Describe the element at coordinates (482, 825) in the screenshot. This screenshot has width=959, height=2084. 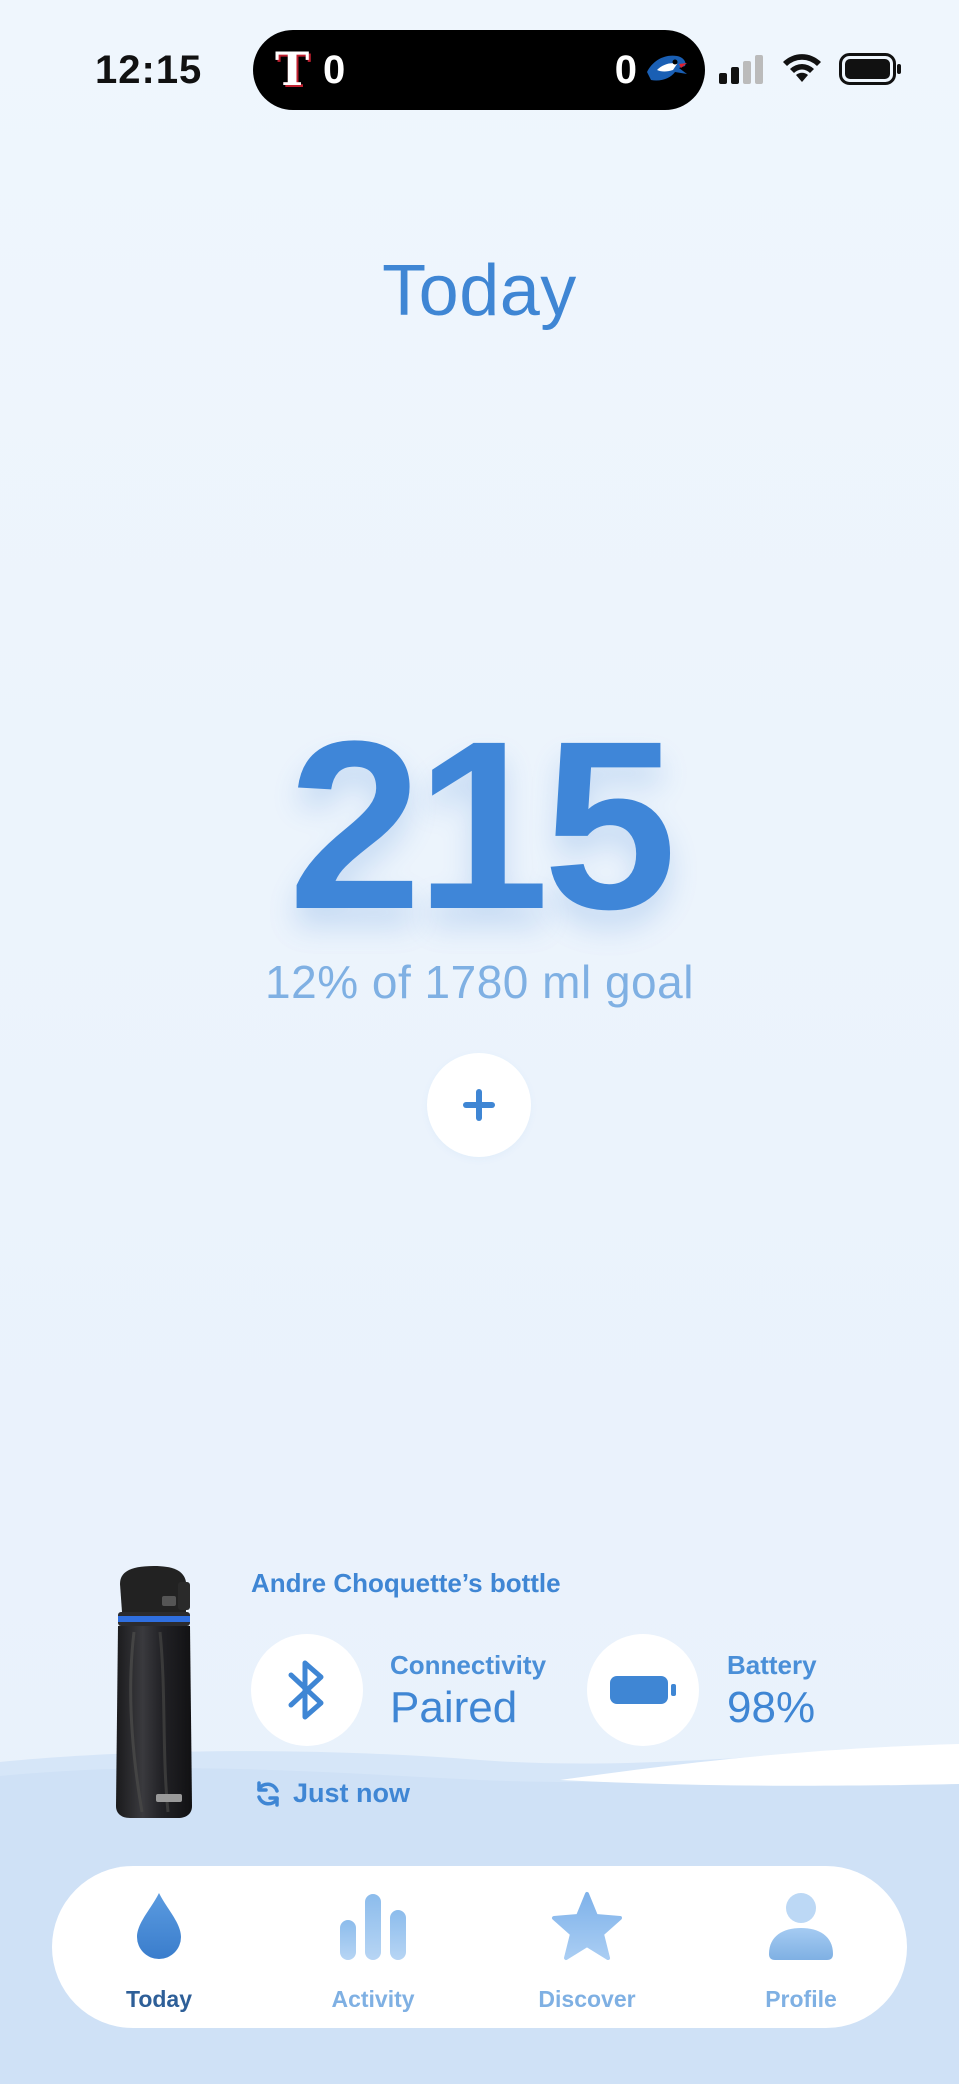
I see `intake-amount: 215` at that location.